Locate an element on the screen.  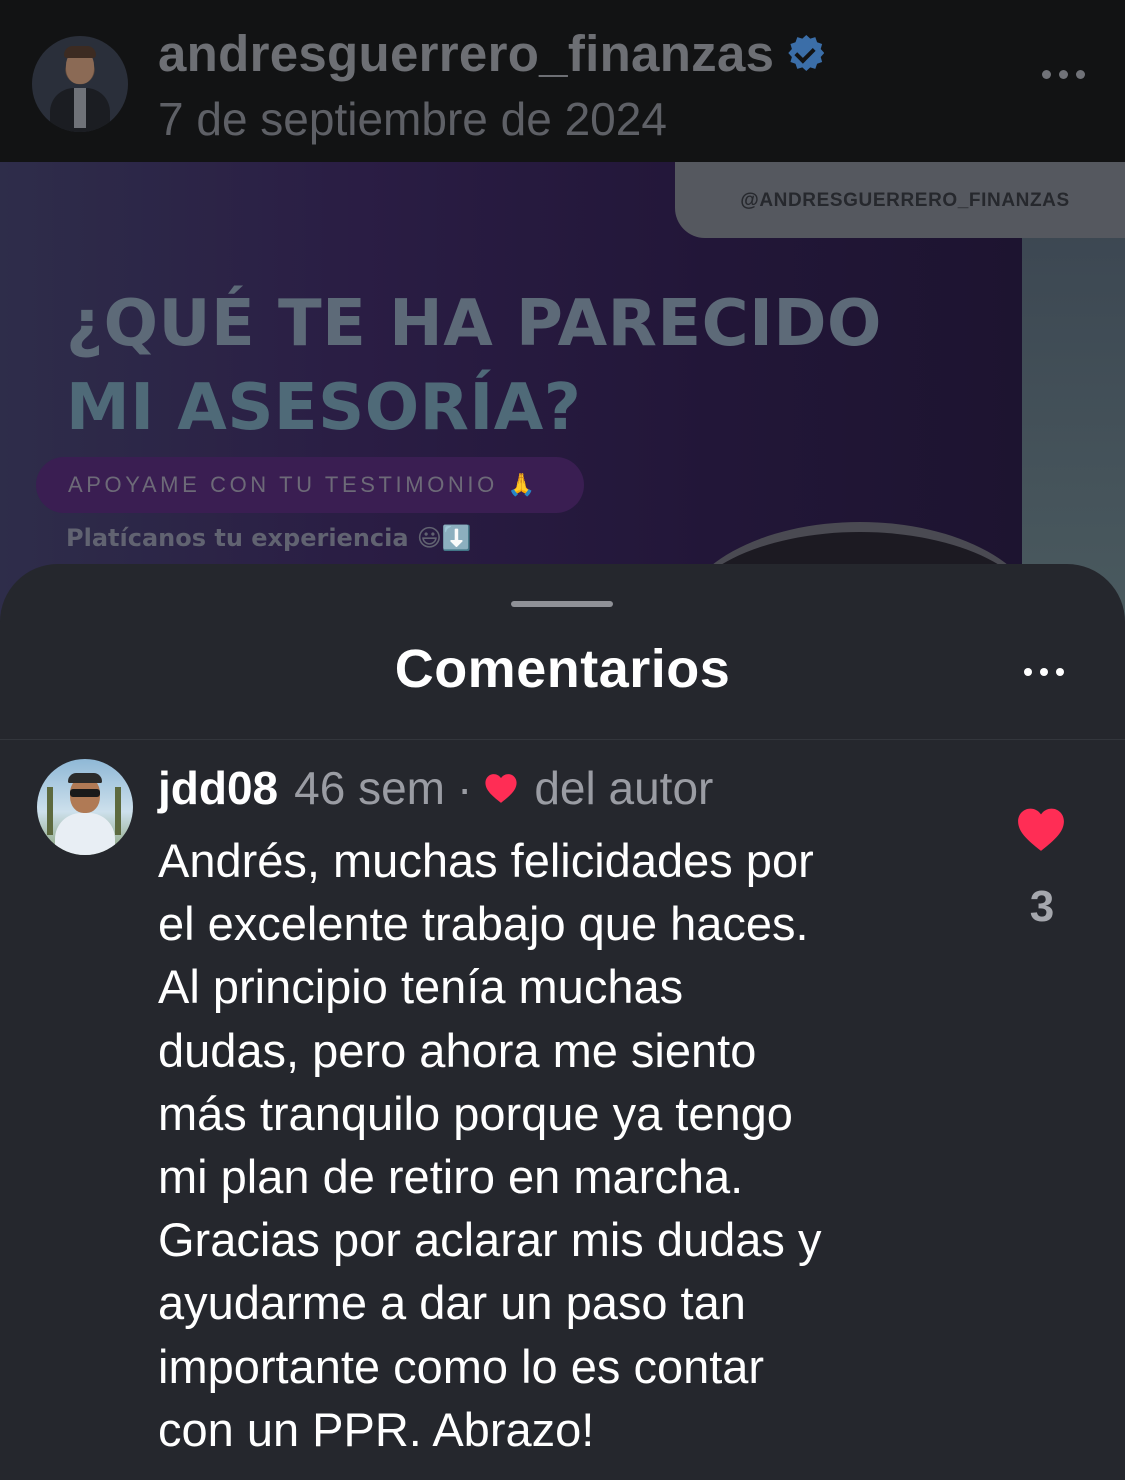
post-date: 7 de septiembre de 2024 is located at coordinates (412, 119).